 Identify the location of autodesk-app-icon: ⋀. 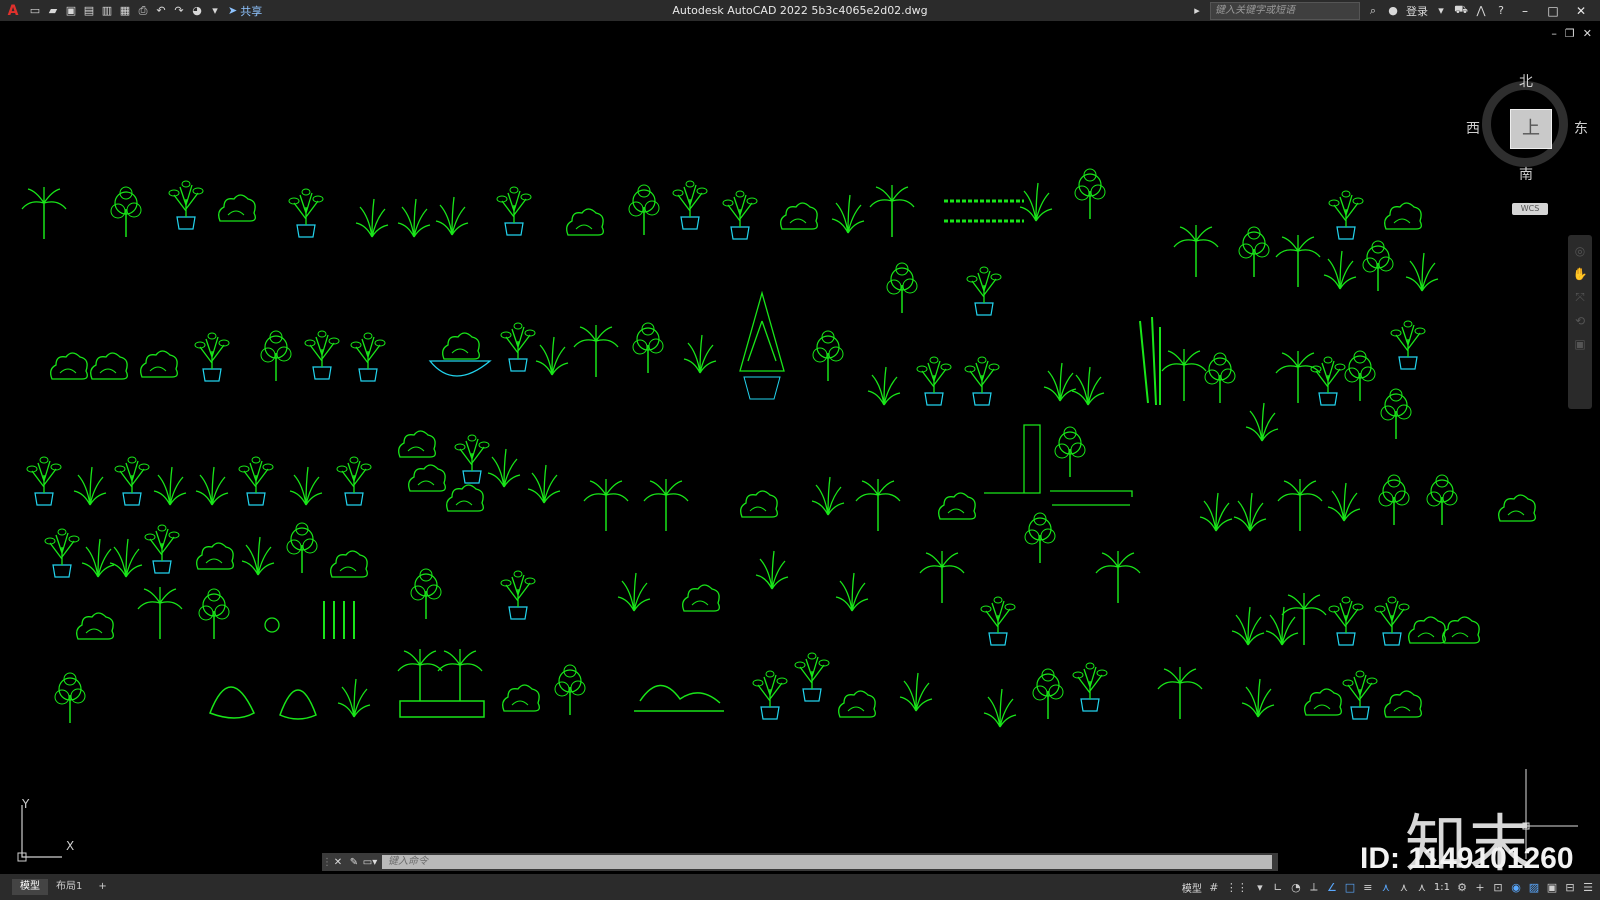
(1481, 10).